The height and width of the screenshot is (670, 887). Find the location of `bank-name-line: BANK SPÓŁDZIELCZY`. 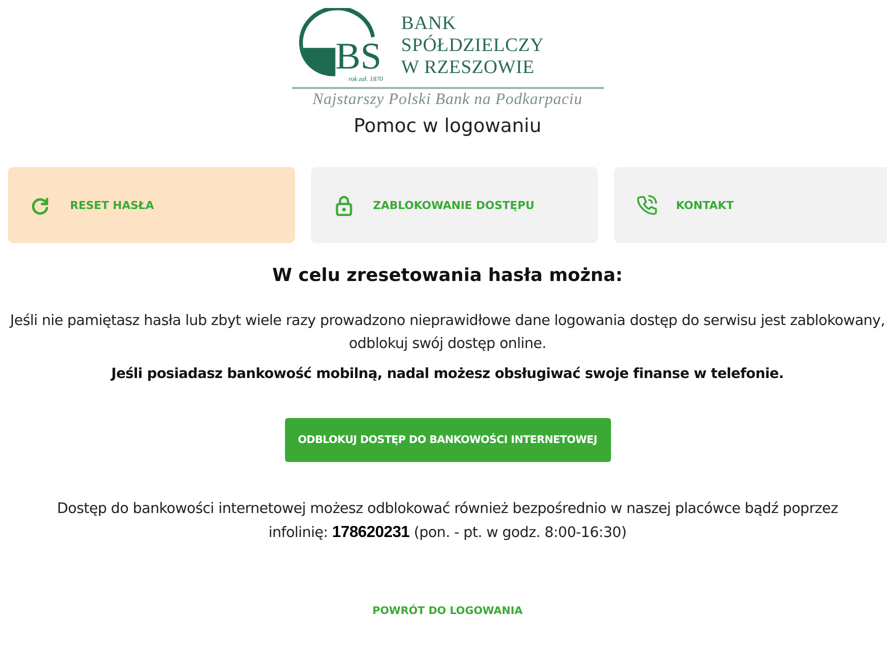

bank-name-line: BANK SPÓŁDZIELCZY is located at coordinates (473, 35).